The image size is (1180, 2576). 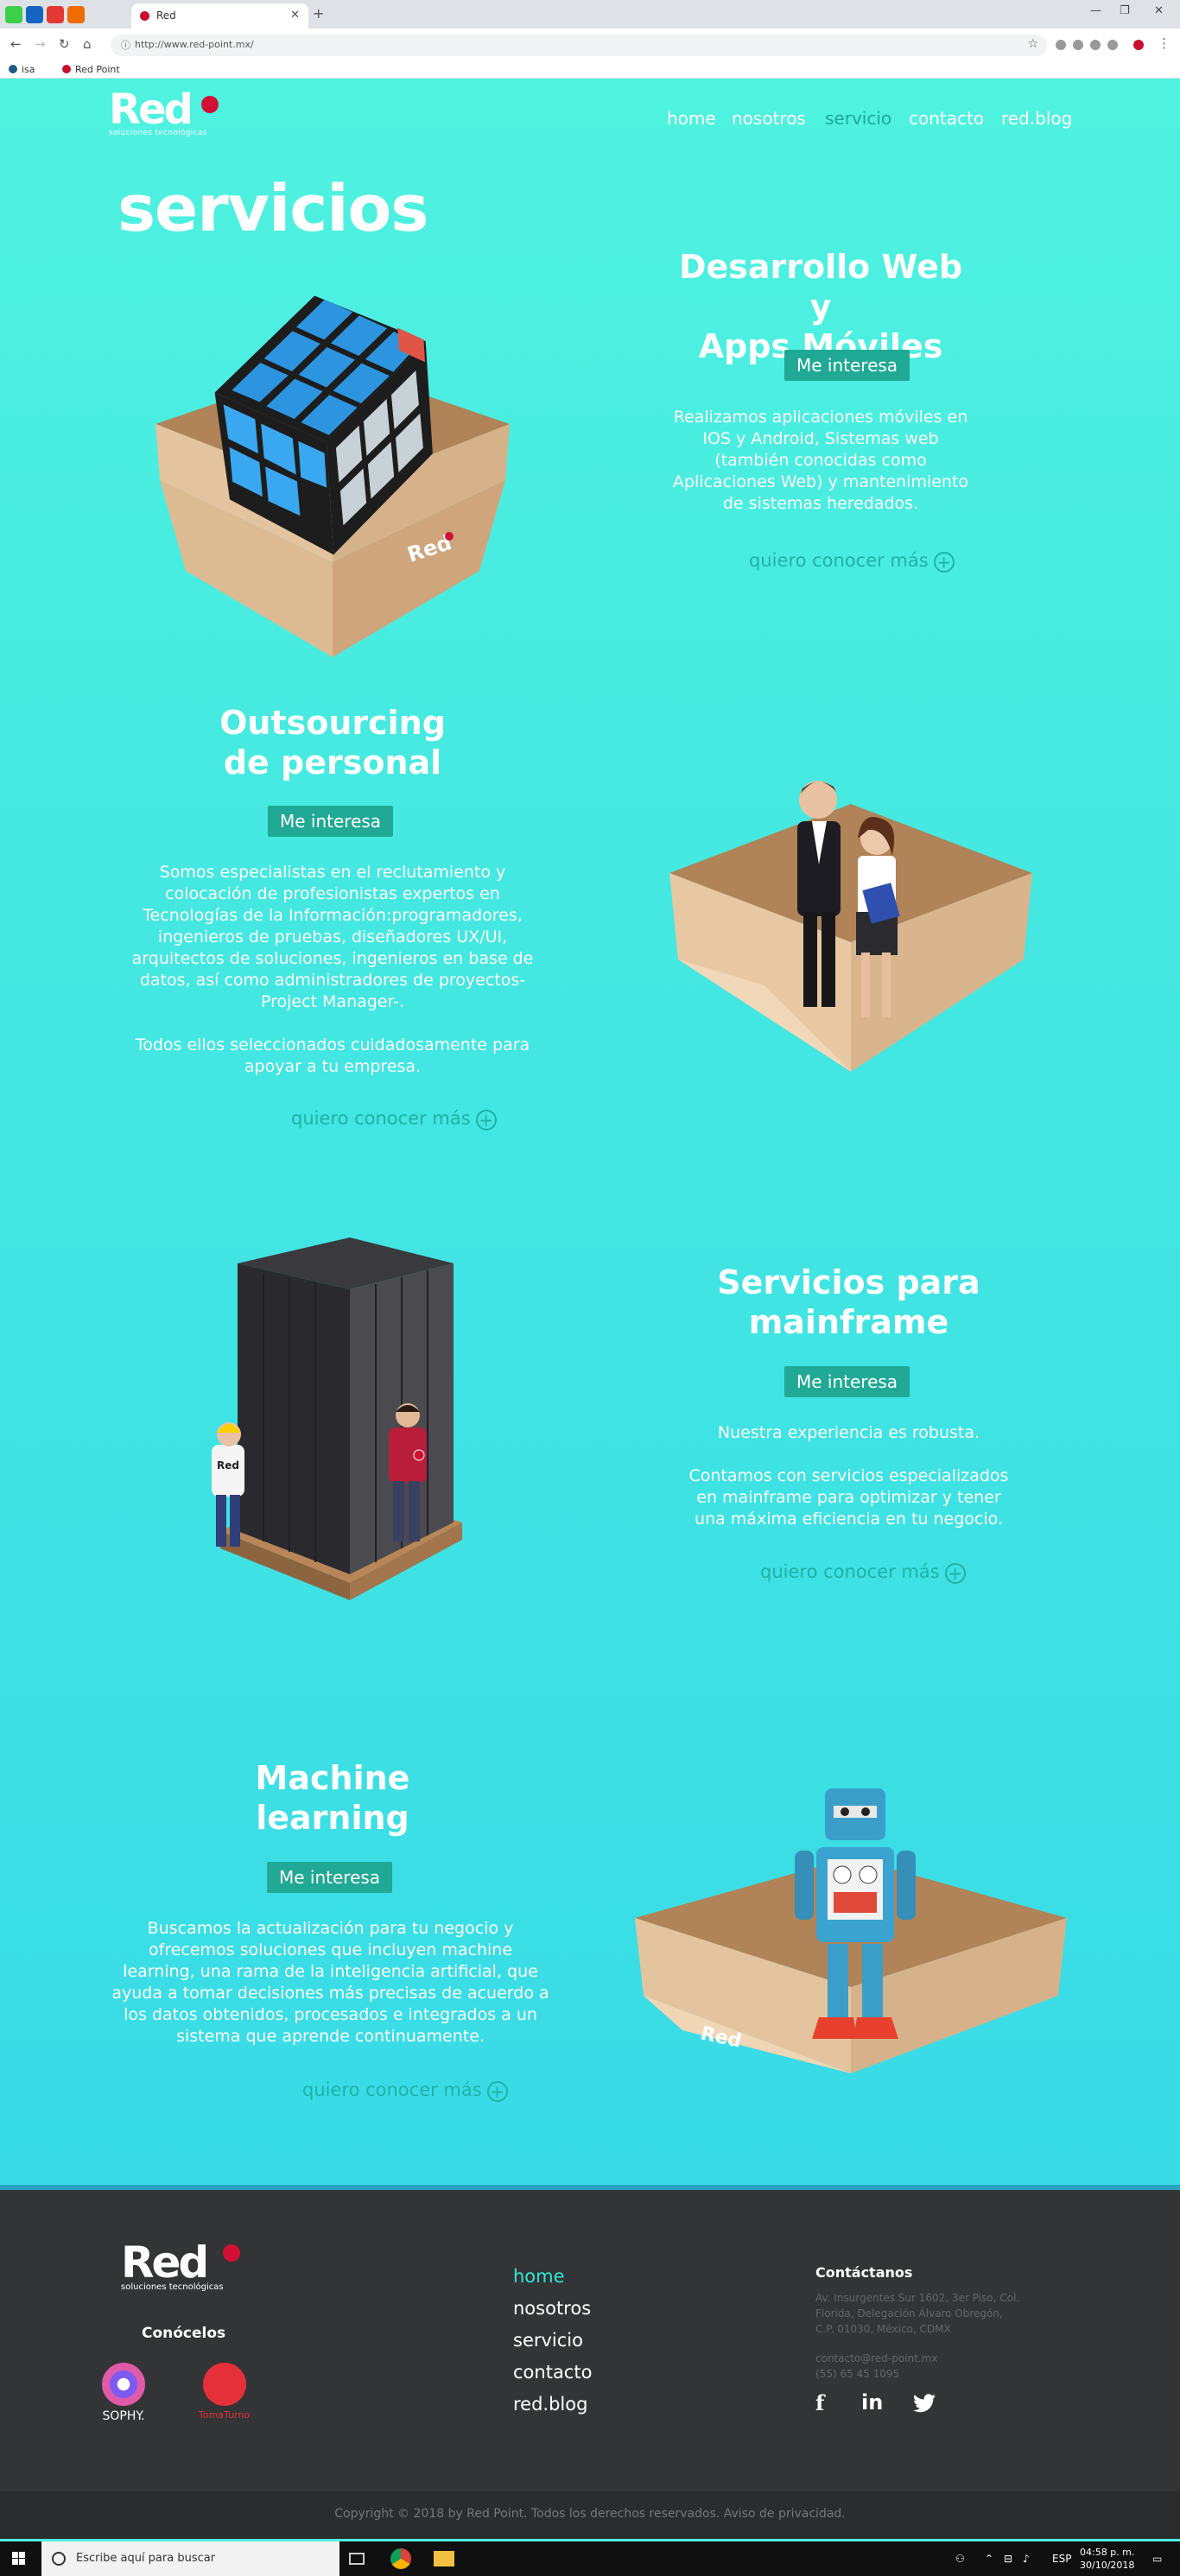 What do you see at coordinates (13, 69) in the screenshot?
I see `bookmark-favicon-icon` at bounding box center [13, 69].